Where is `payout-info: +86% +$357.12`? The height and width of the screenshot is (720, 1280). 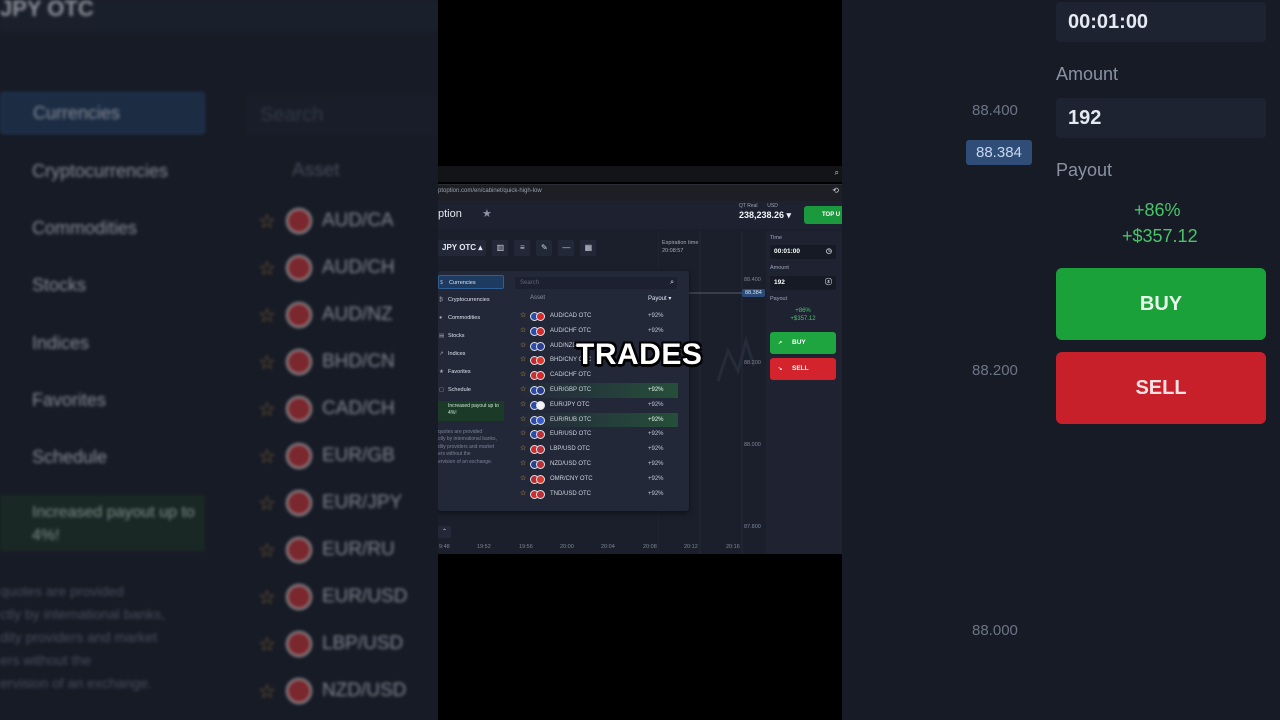
payout-info: +86% +$357.12 is located at coordinates (803, 315).